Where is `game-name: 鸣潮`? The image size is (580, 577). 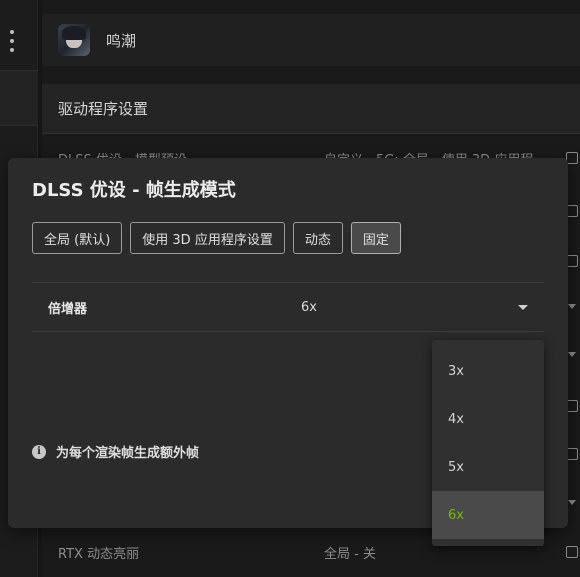
game-name: 鸣潮 is located at coordinates (121, 40).